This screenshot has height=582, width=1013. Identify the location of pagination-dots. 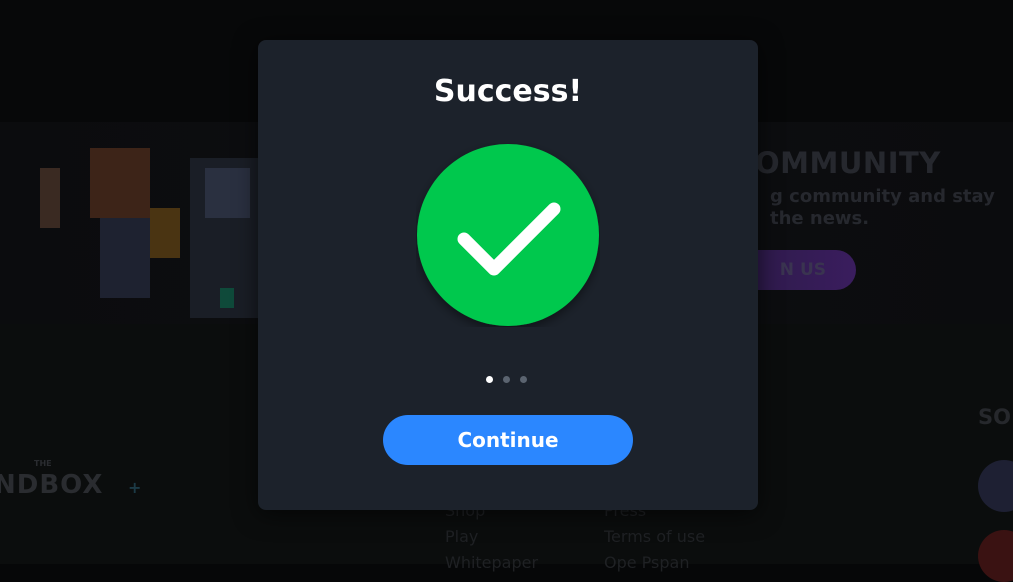
(508, 380).